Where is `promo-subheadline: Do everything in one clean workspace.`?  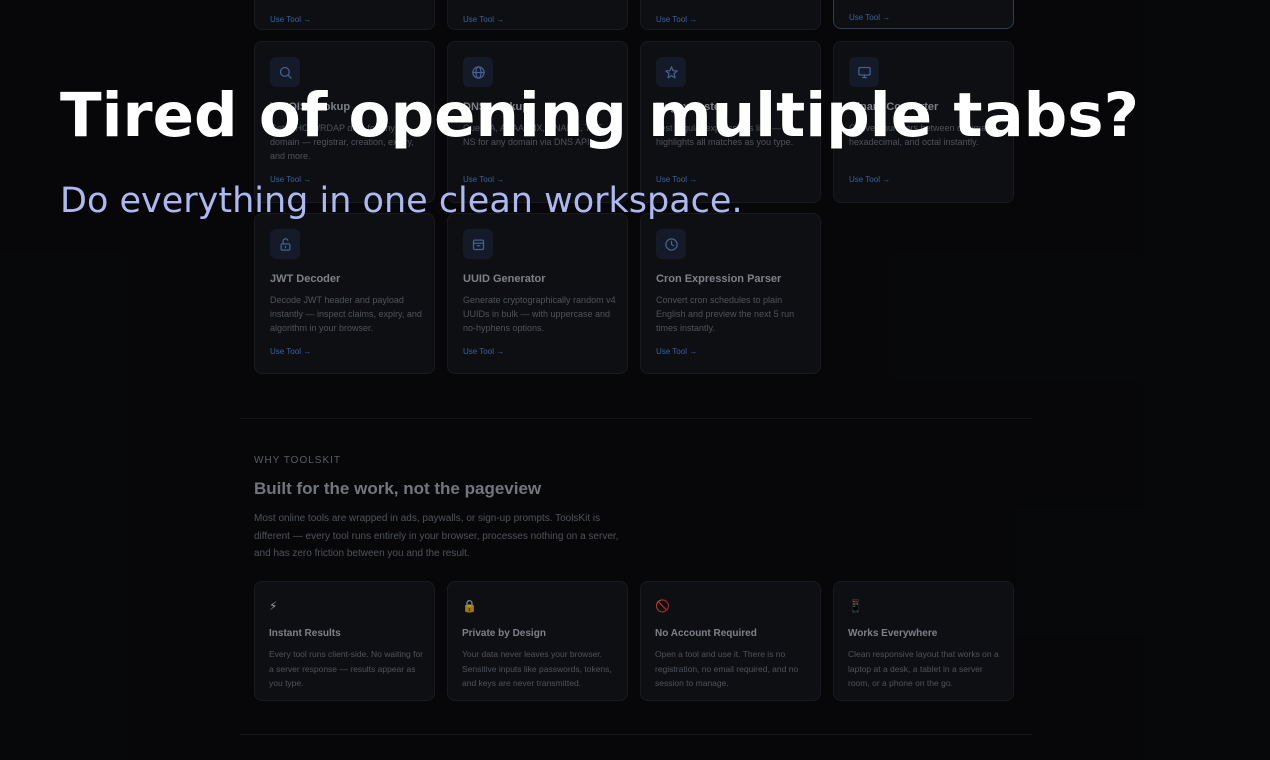 promo-subheadline: Do everything in one clean workspace. is located at coordinates (401, 201).